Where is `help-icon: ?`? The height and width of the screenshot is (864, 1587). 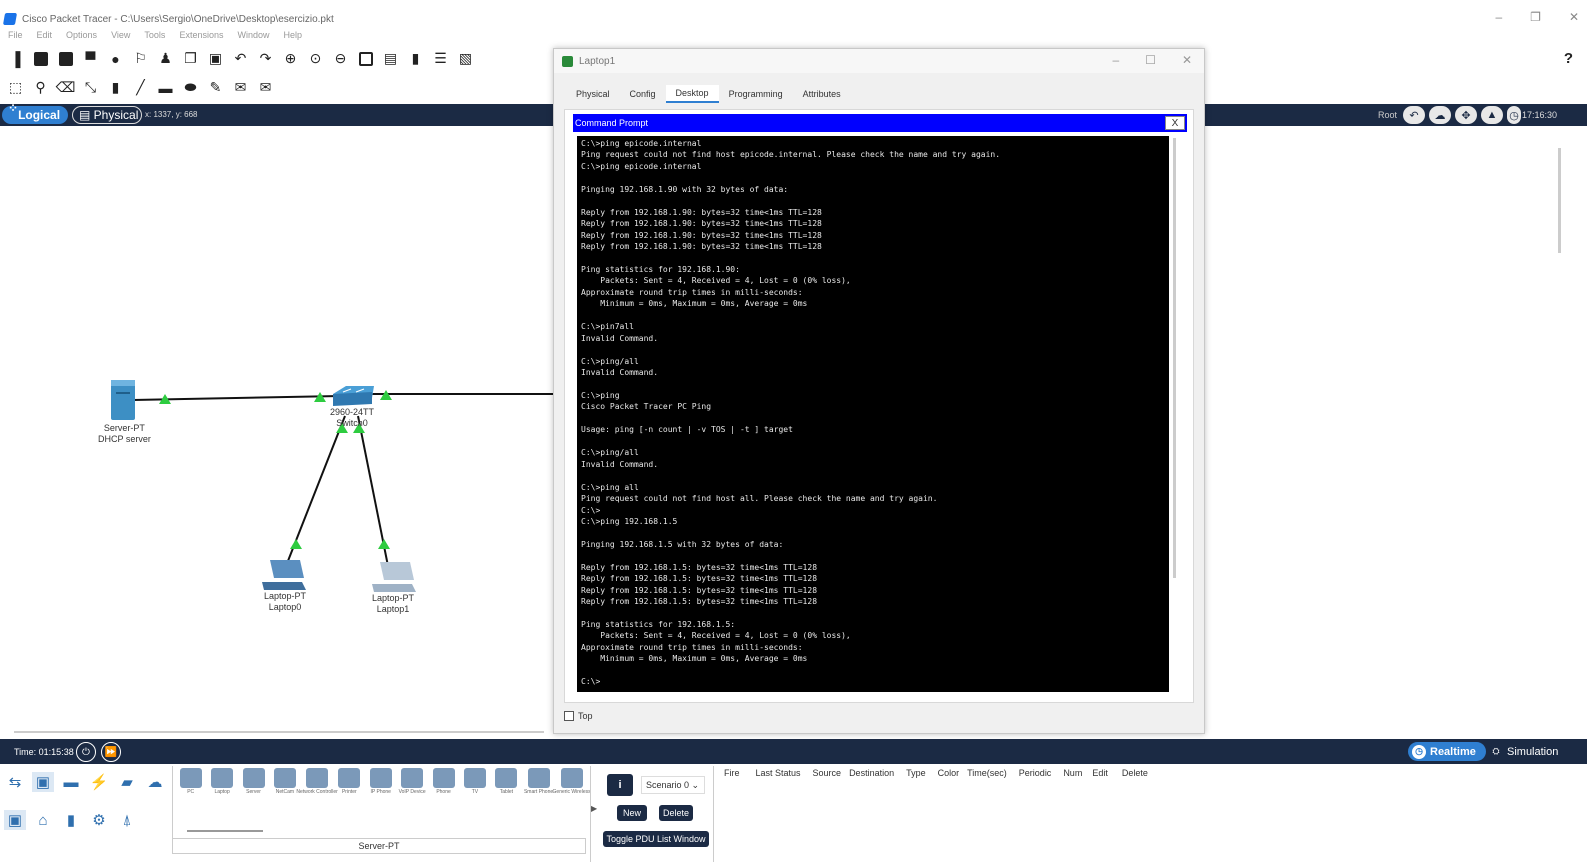
help-icon: ? is located at coordinates (1568, 58).